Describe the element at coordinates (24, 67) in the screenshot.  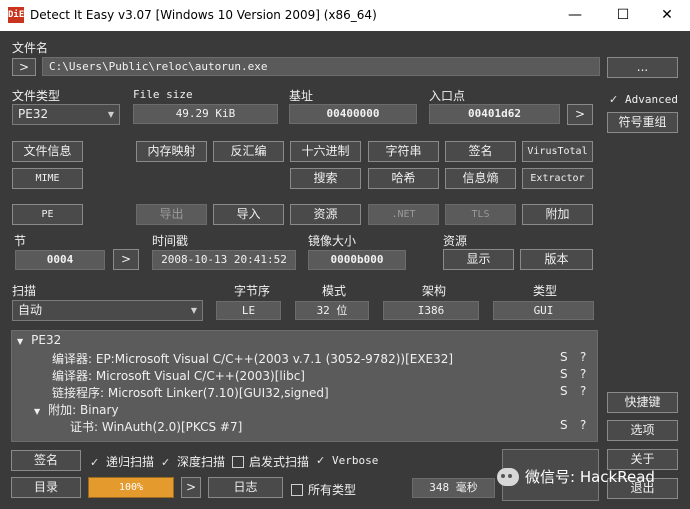
I see `file-expand-button: >` at that location.